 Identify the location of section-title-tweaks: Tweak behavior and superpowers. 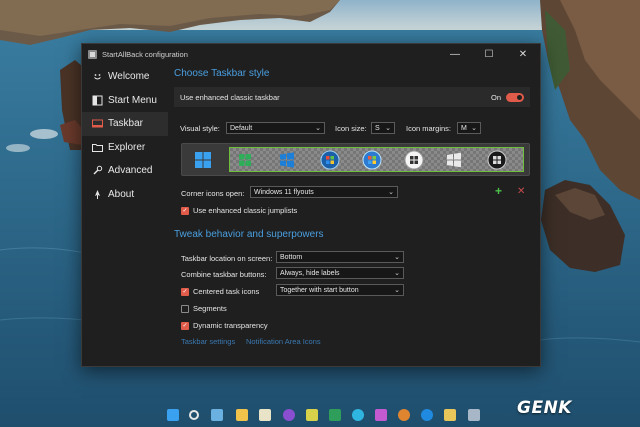
(249, 234).